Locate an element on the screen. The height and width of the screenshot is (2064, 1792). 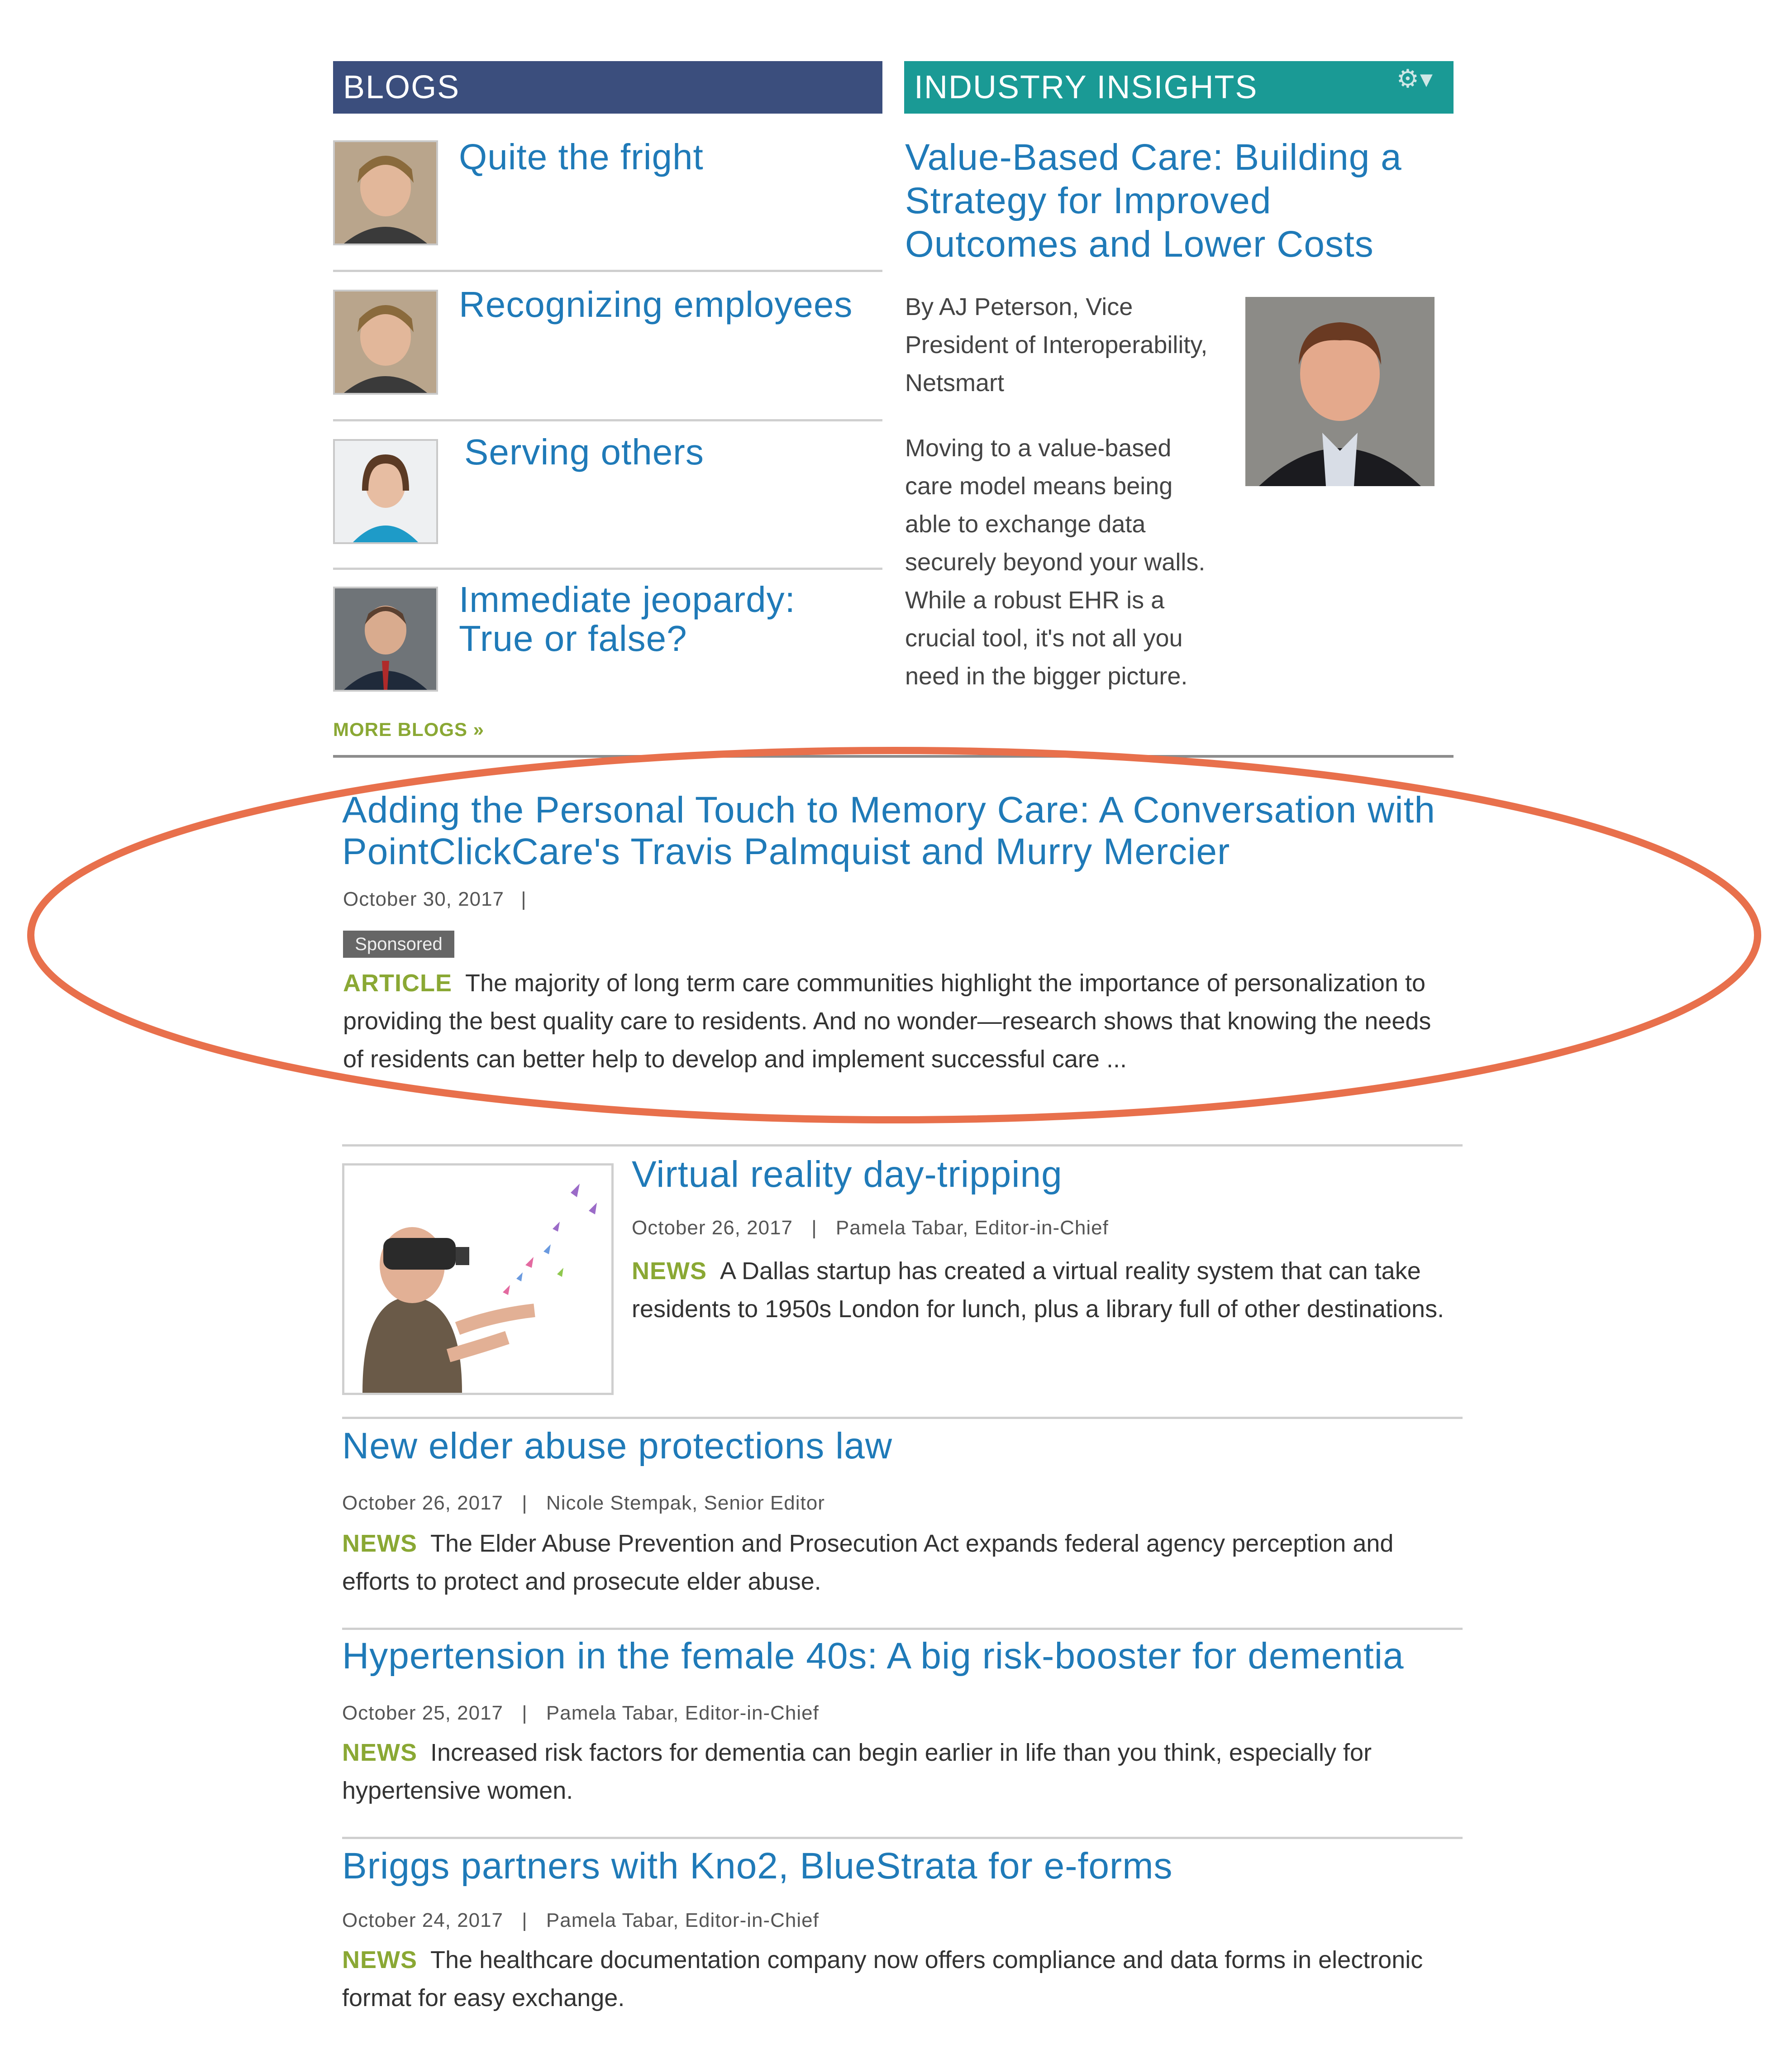
blog-title-link: Immediate jeopardy: True or false? is located at coordinates (627, 619).